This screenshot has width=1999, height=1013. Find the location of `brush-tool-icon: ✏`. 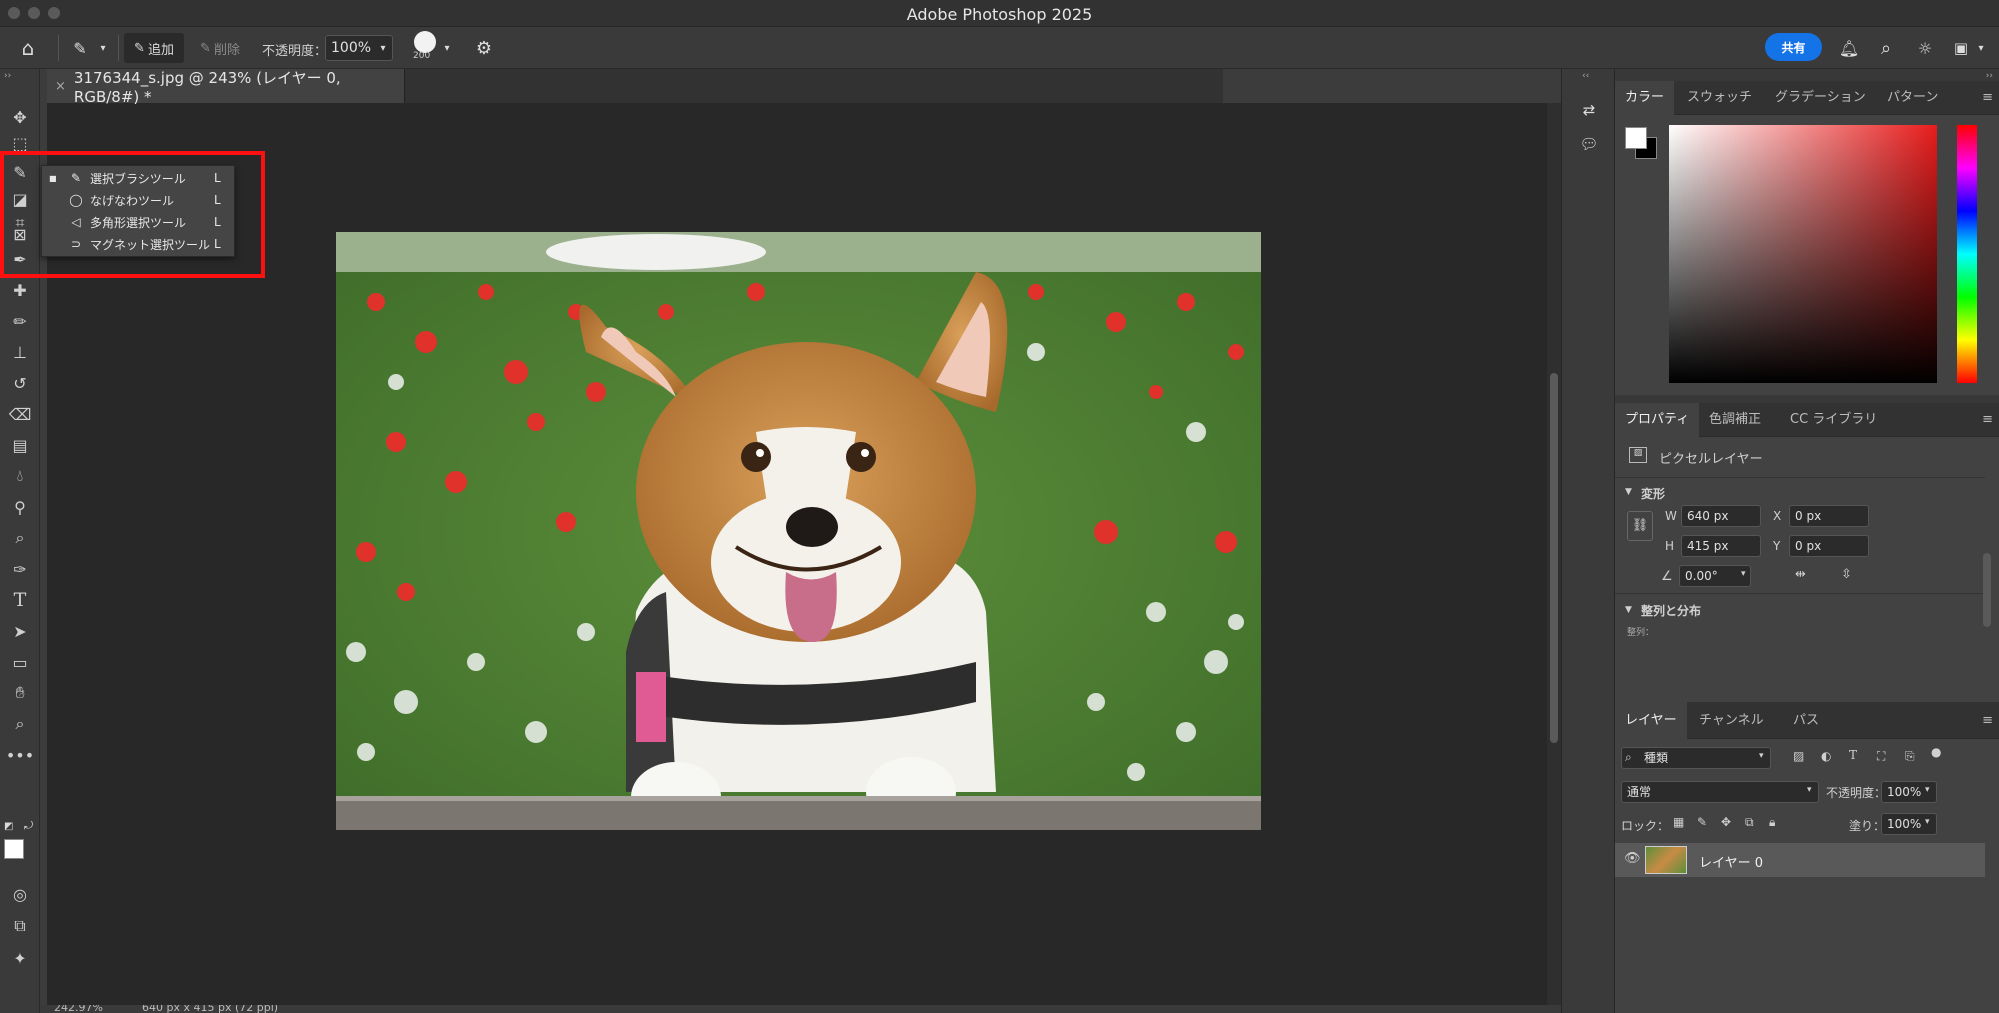

brush-tool-icon: ✏ is located at coordinates (20, 321).